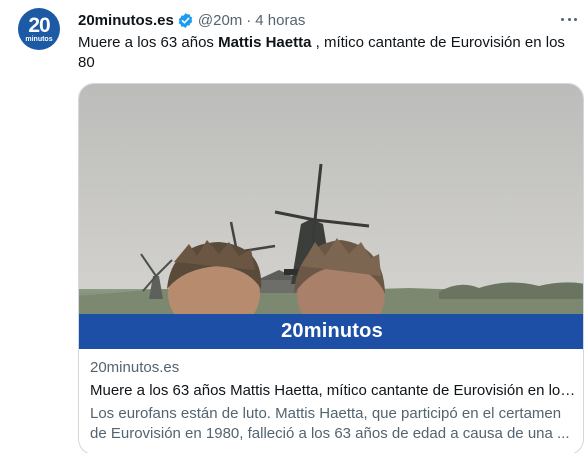 This screenshot has width=584, height=453. I want to click on verified-badge-icon, so click(185, 20).